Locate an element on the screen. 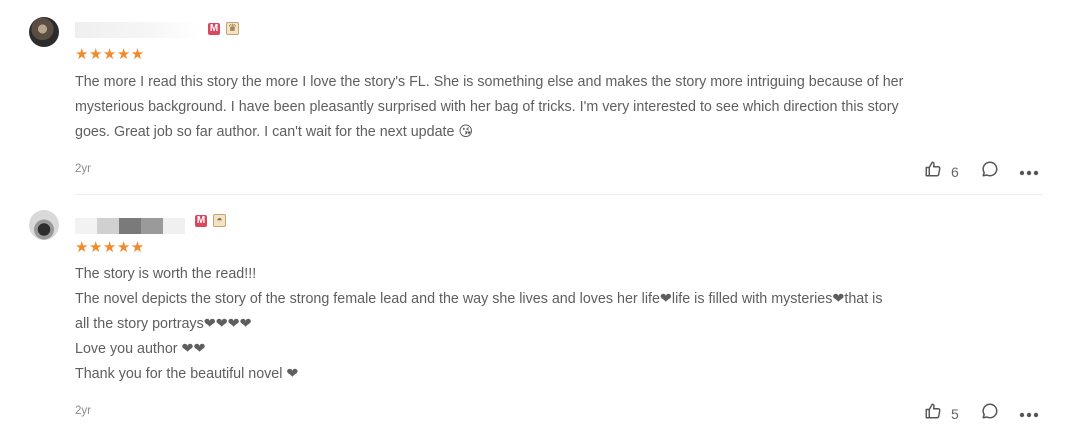 The width and height of the screenshot is (1080, 433). review-actions: 6 is located at coordinates (981, 171).